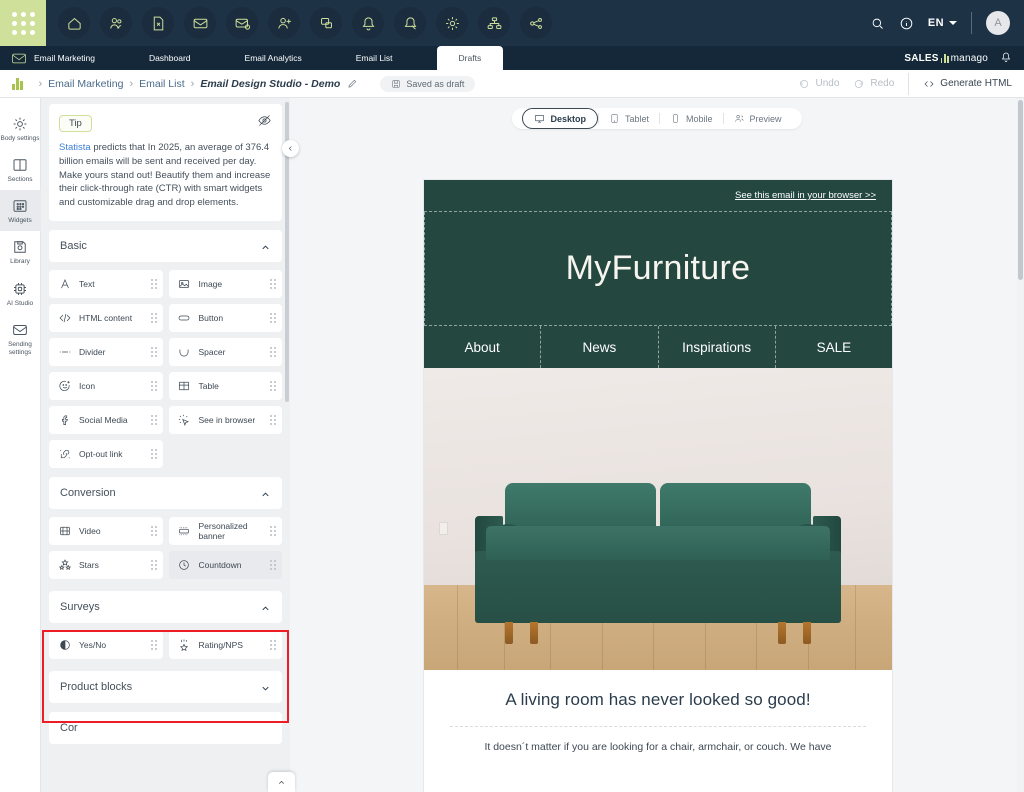  Describe the element at coordinates (290, 148) in the screenshot. I see `panel-collapse-button` at that location.